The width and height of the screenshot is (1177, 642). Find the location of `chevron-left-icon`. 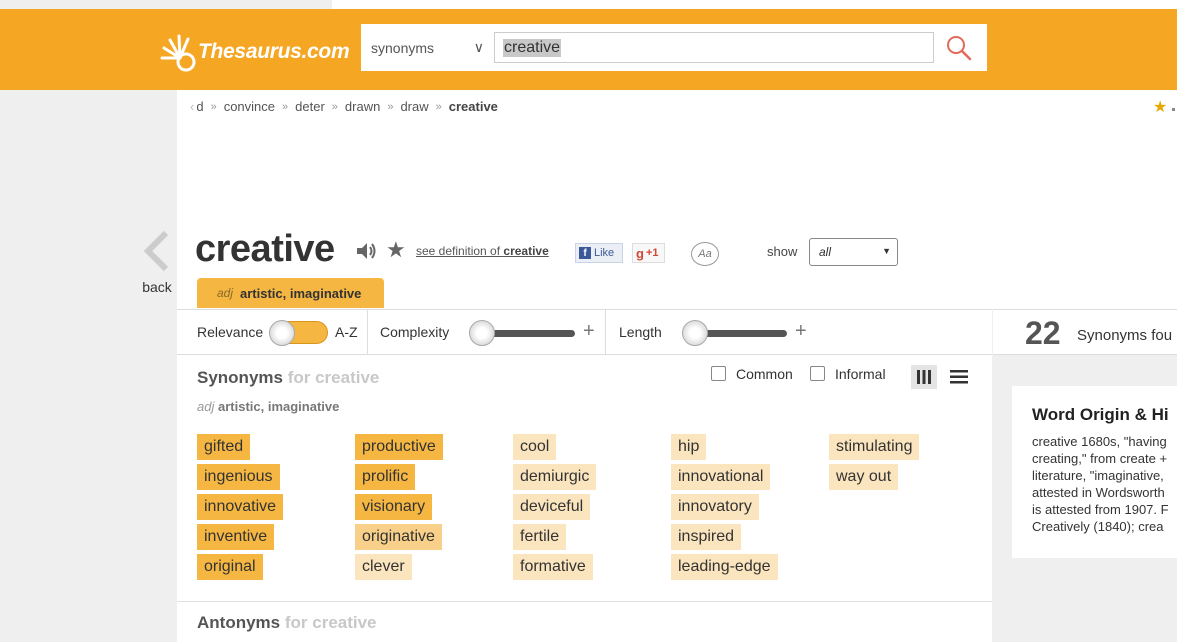

chevron-left-icon is located at coordinates (156, 251).